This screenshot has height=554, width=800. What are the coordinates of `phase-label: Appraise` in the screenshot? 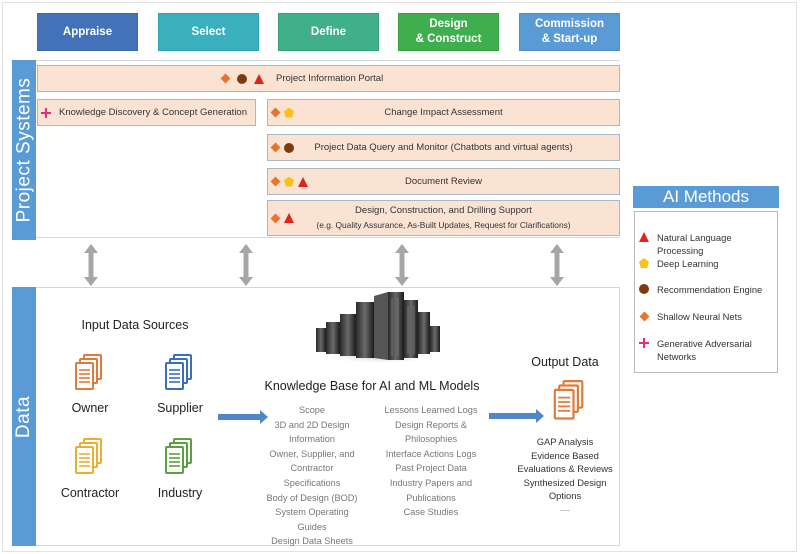 It's located at (87, 31).